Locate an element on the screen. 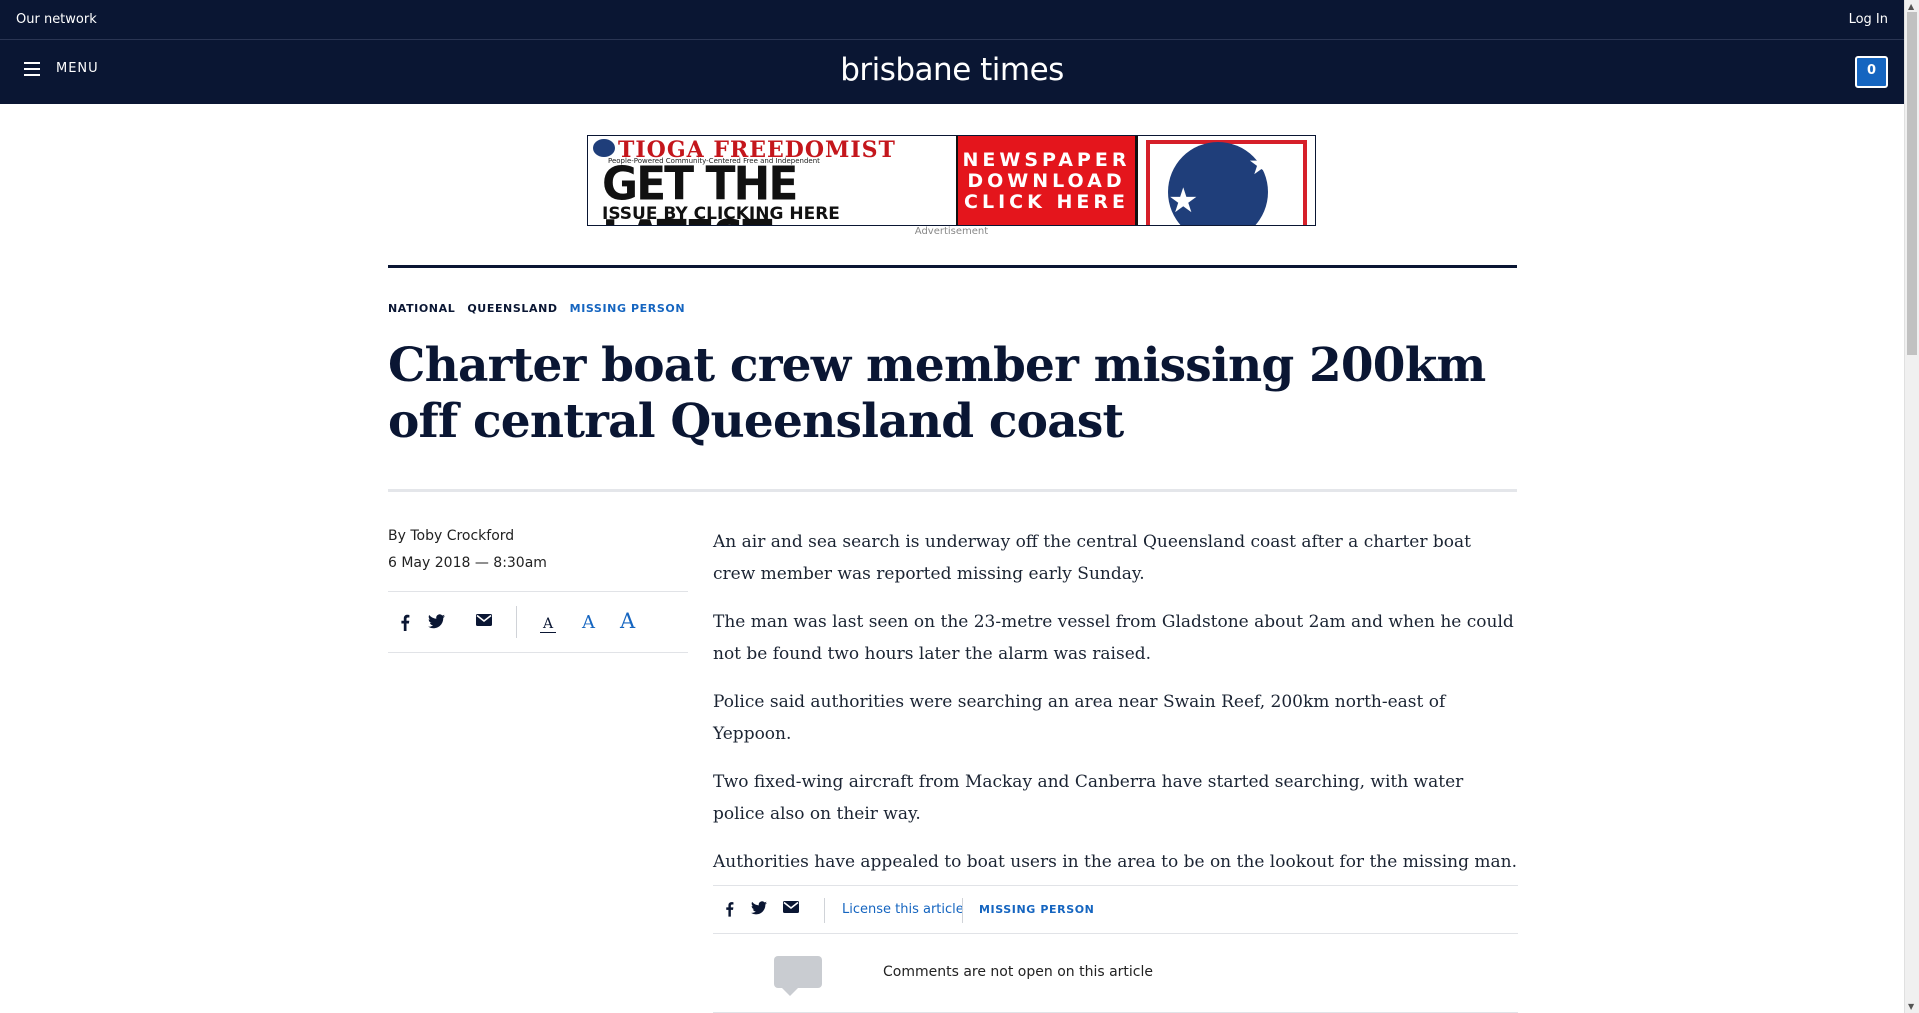  font-size-medium-button: A is located at coordinates (588, 622).